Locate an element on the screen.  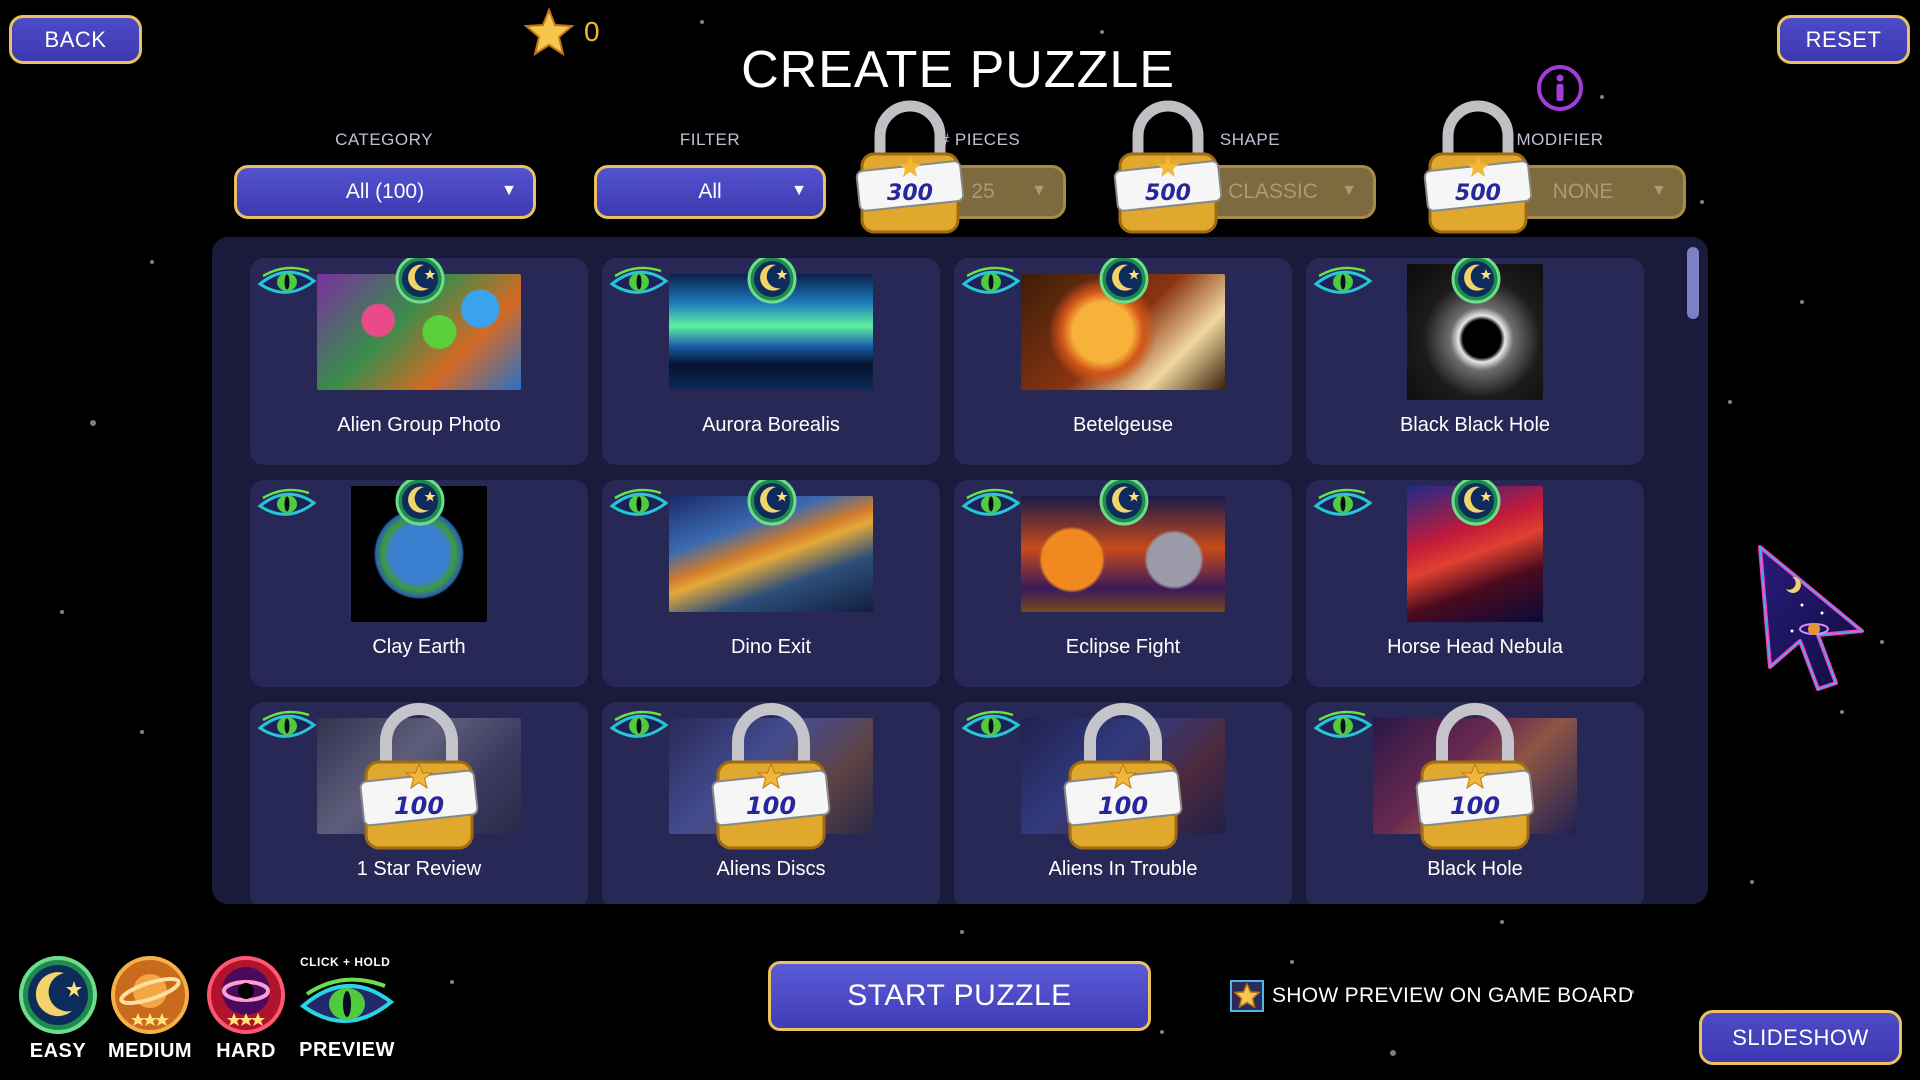
modifier-value: NONE is located at coordinates (1583, 191).